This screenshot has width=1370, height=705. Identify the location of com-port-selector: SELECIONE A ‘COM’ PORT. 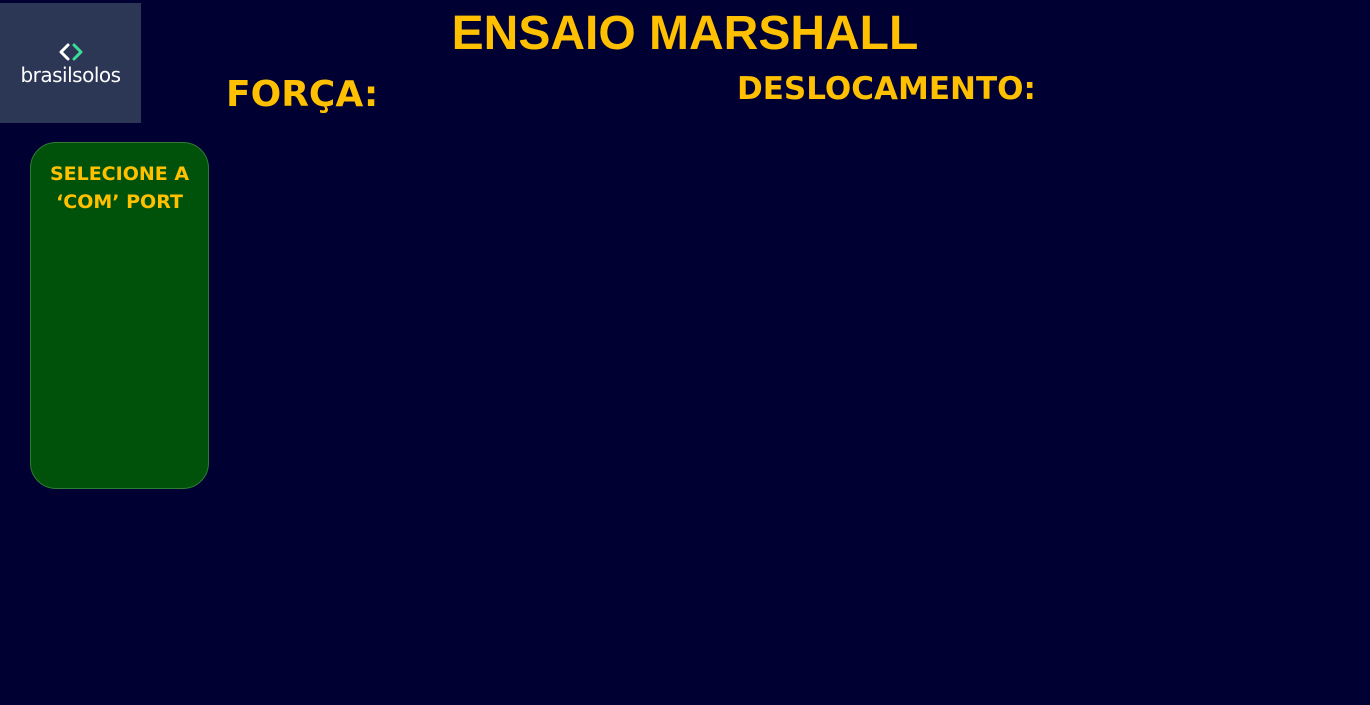
(119, 315).